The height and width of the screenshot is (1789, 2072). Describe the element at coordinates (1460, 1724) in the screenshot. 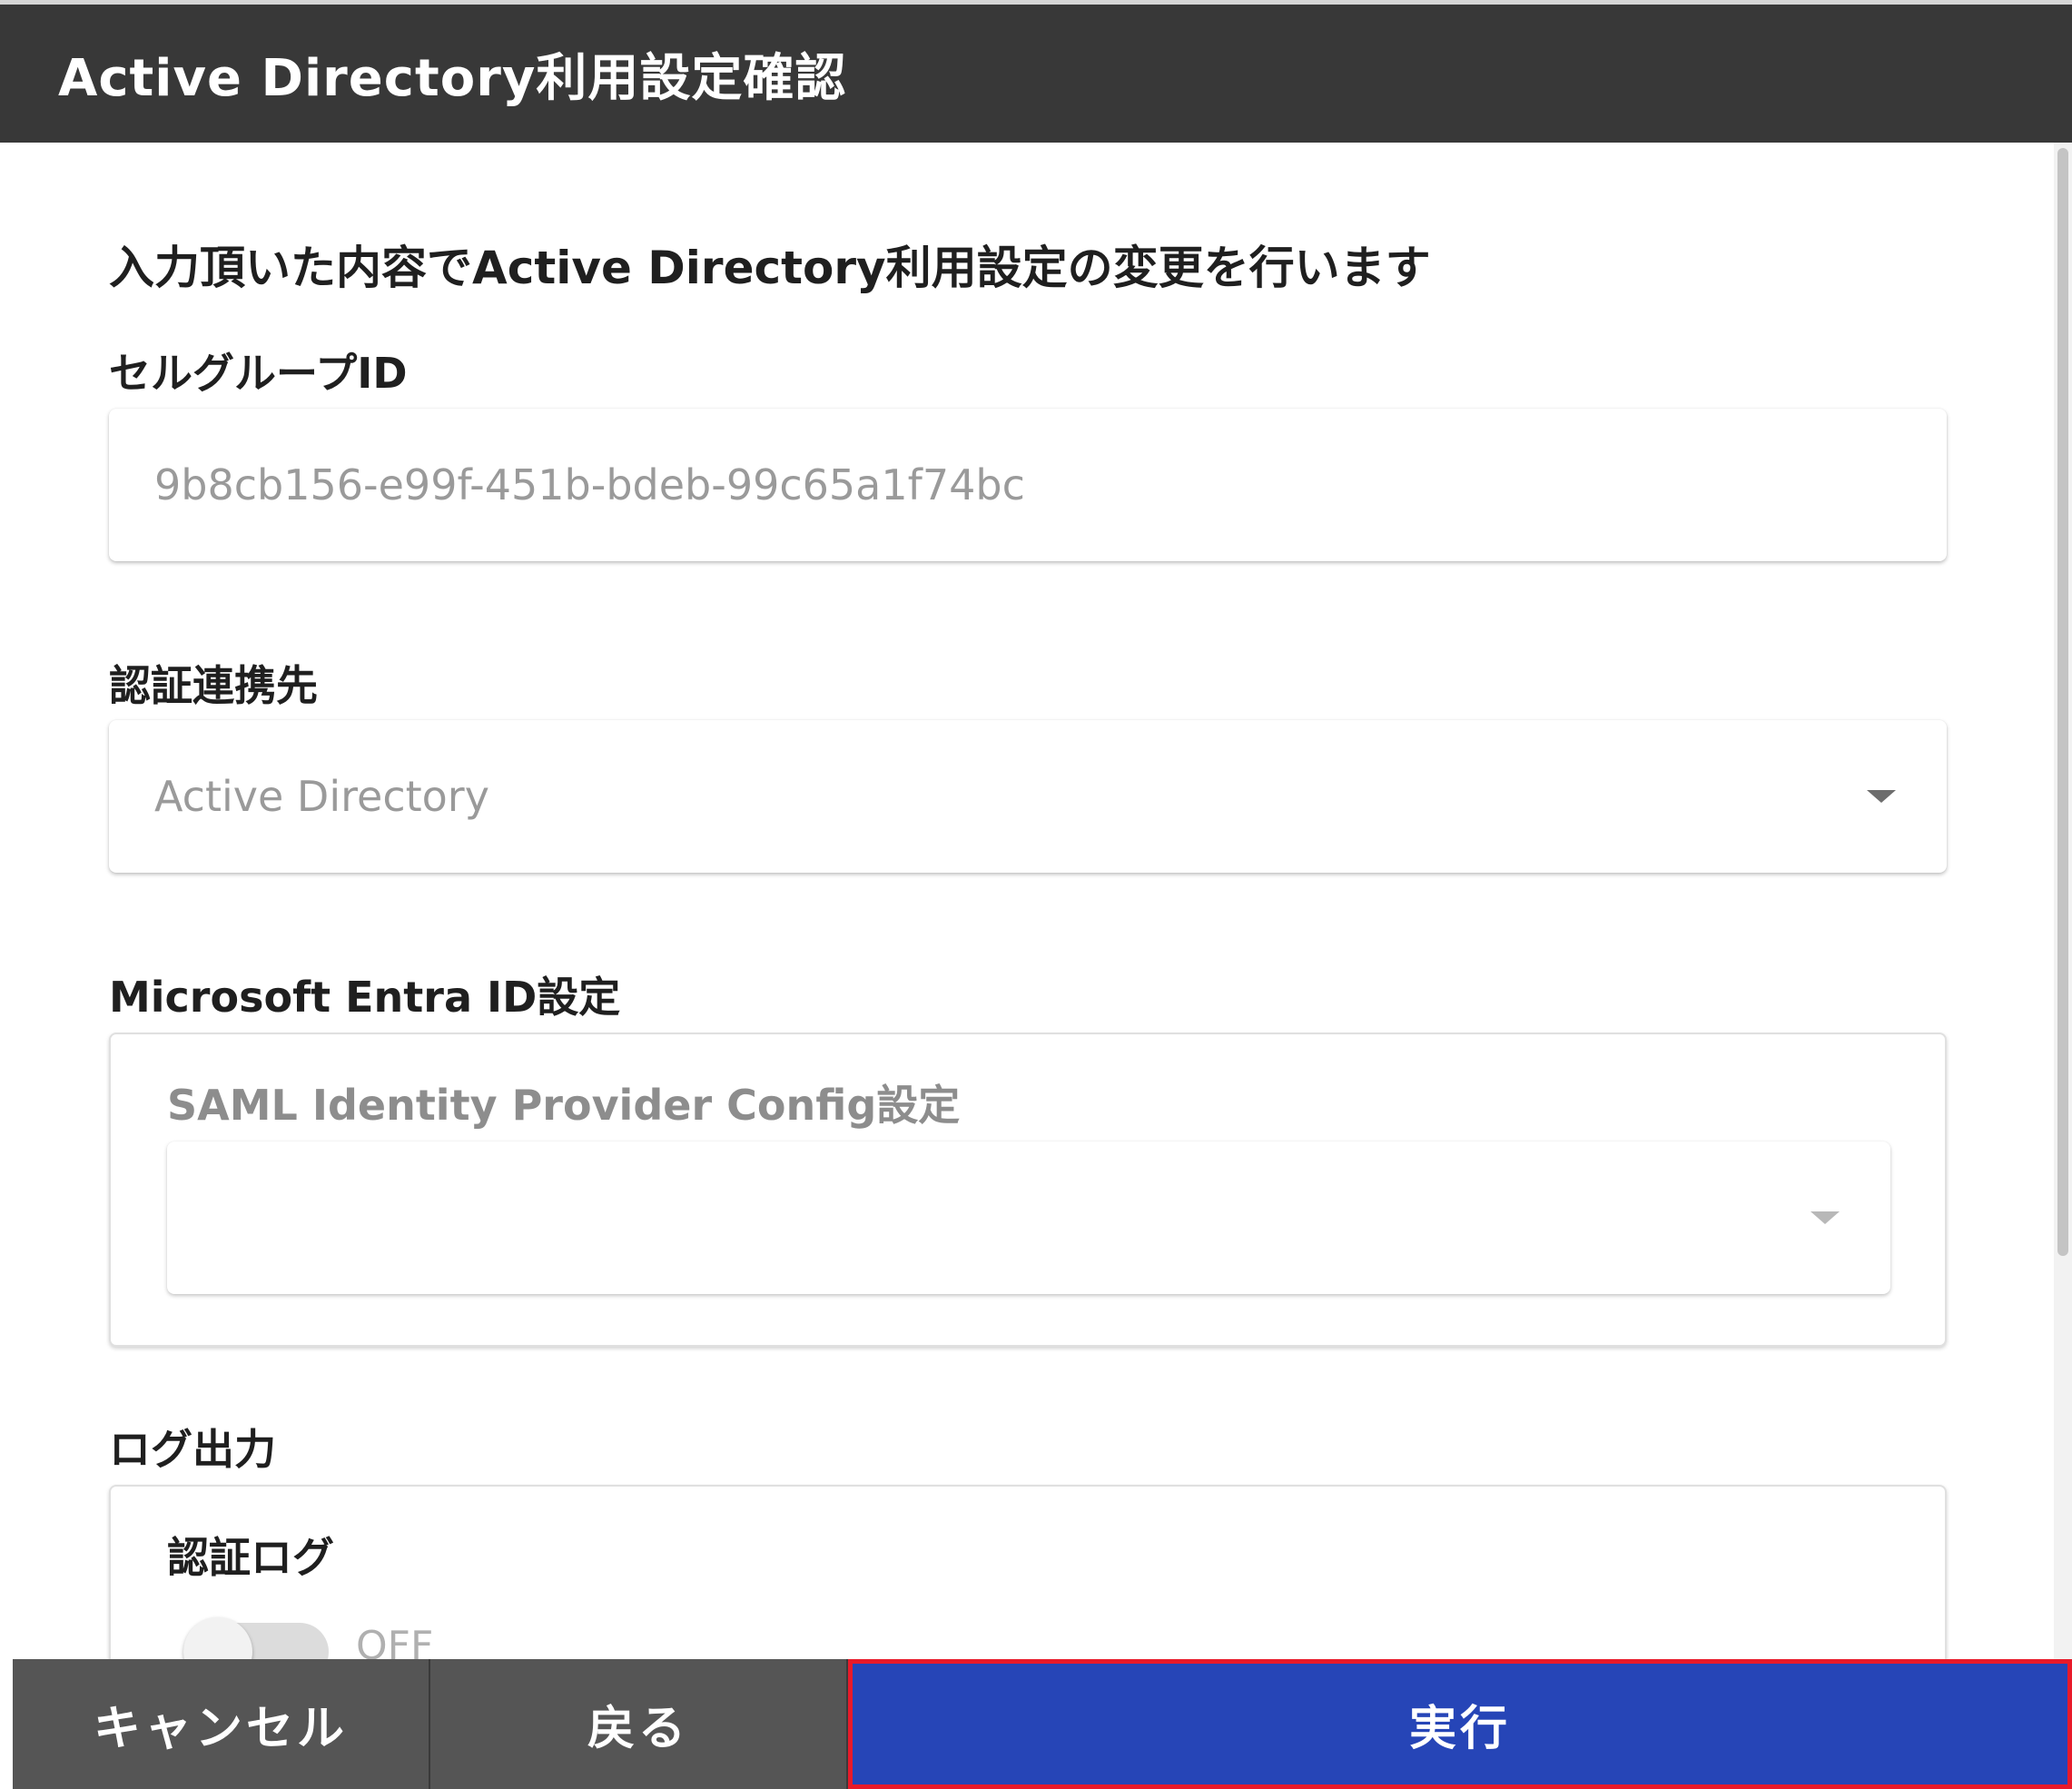

I see `execute-button: 実行` at that location.